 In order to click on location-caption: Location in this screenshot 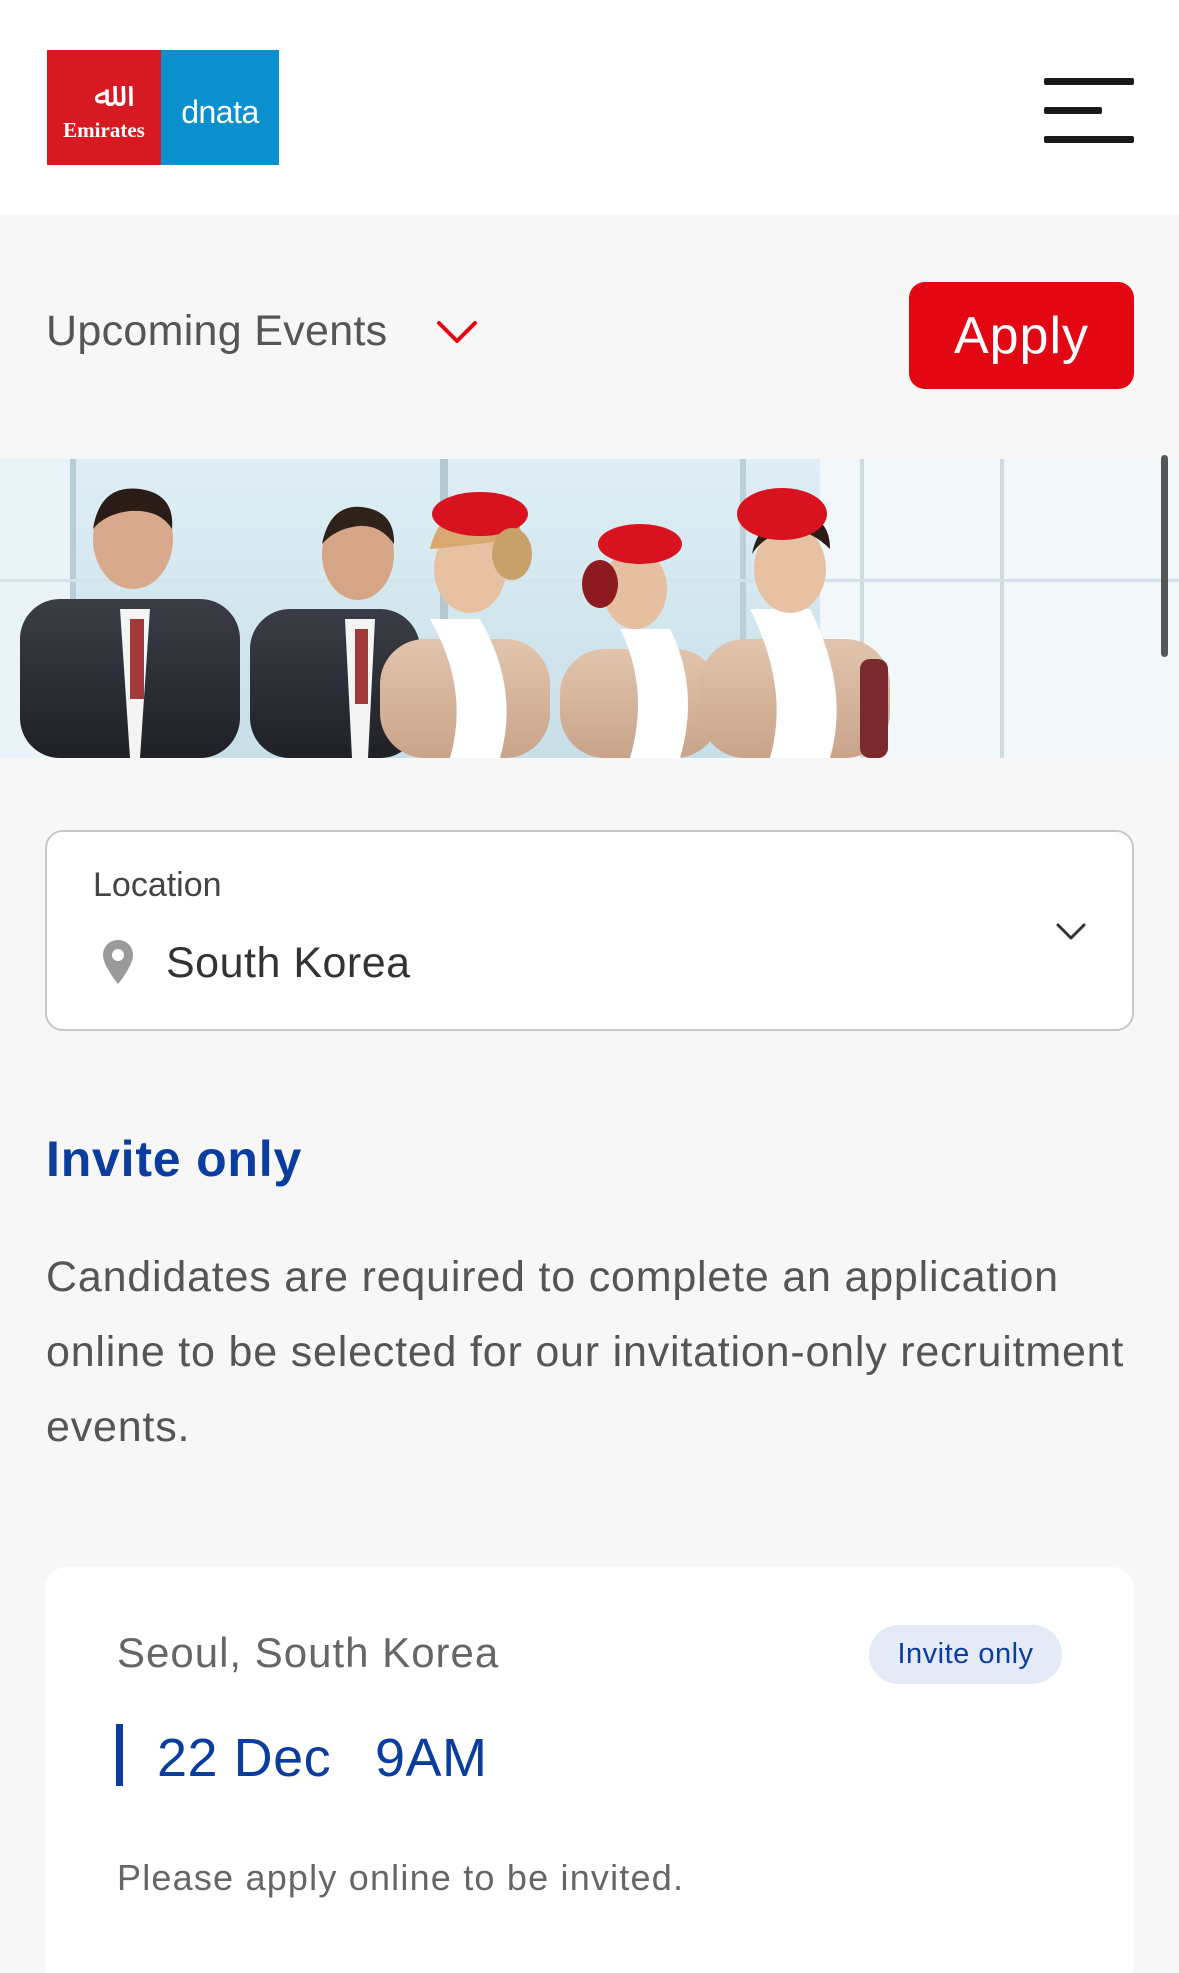, I will do `click(157, 885)`.